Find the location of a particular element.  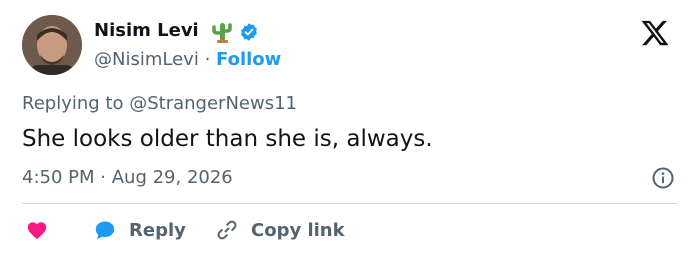

tweet-text: She looks older than she is, always. is located at coordinates (227, 139).